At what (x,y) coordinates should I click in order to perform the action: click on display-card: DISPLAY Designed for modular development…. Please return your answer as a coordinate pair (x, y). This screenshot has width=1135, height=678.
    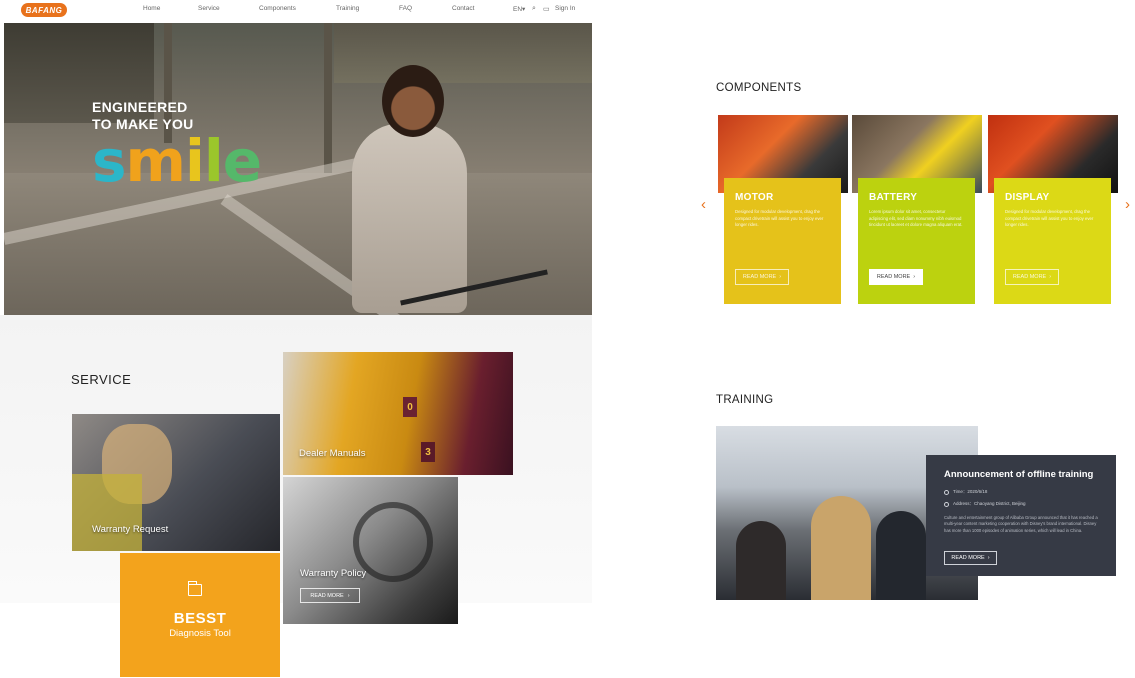
    Looking at the image, I should click on (1052, 241).